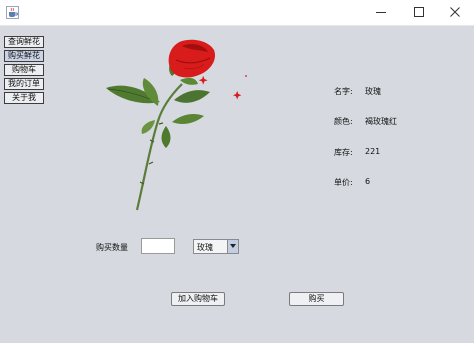 Image resolution: width=474 pixels, height=343 pixels. Describe the element at coordinates (198, 299) in the screenshot. I see `add-to-cart-button: 加入购物车` at that location.